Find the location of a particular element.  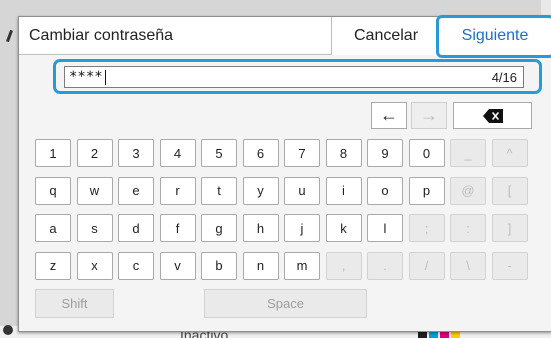

key: [ is located at coordinates (509, 190).